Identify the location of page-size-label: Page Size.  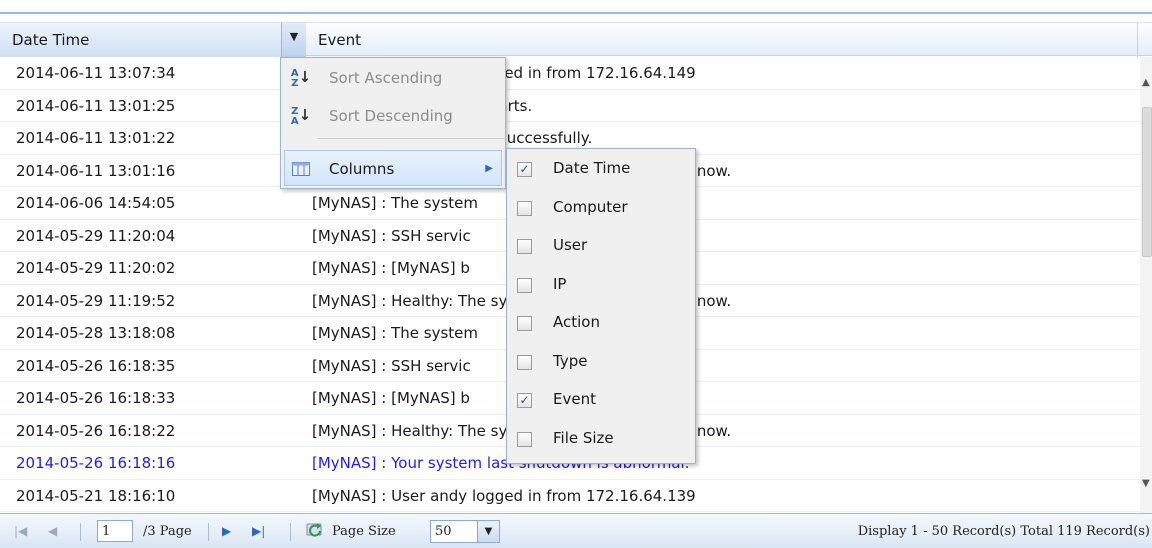
(364, 531).